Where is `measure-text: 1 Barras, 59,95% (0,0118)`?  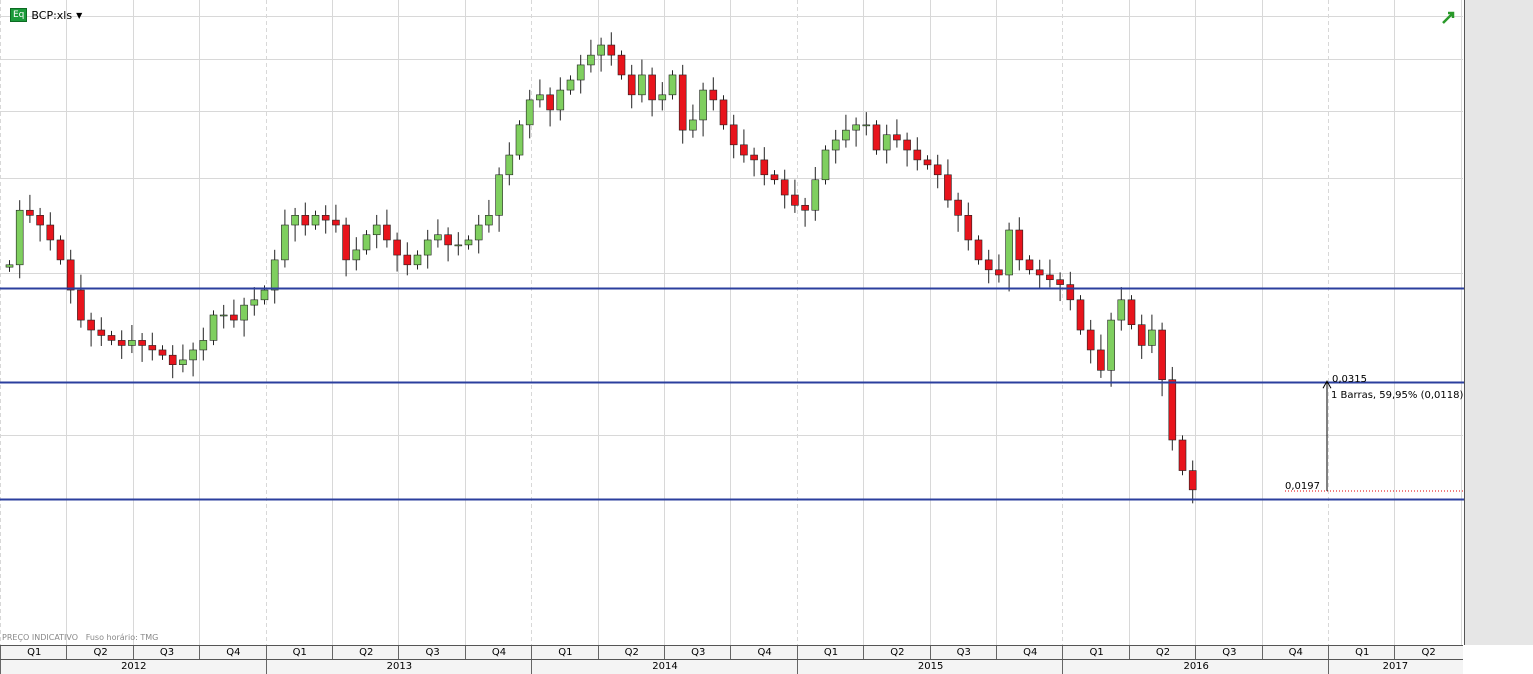
measure-text: 1 Barras, 59,95% (0,0118) is located at coordinates (1397, 395).